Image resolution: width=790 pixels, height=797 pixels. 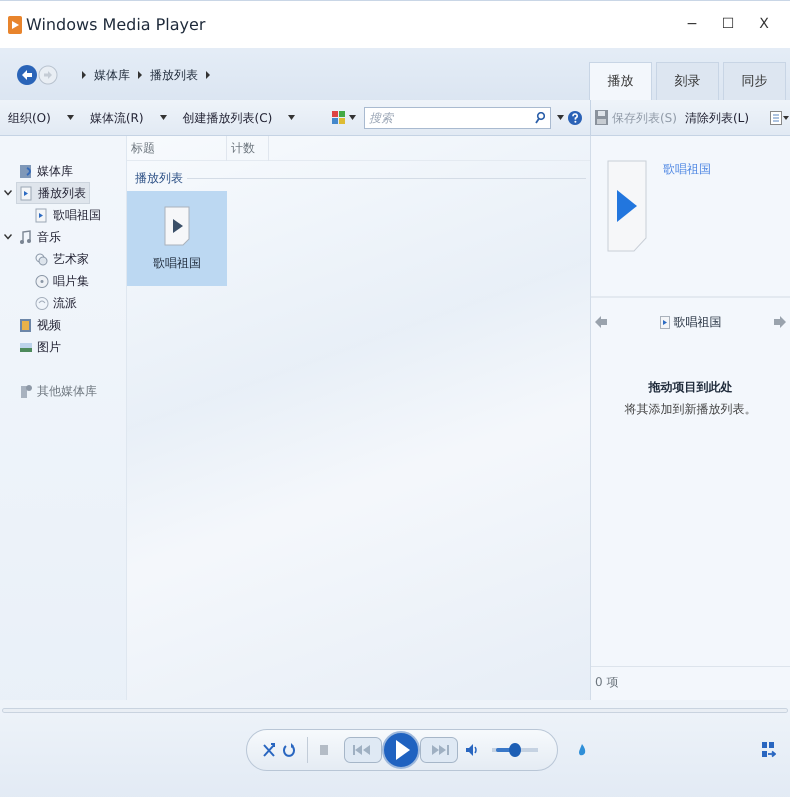 What do you see at coordinates (717, 117) in the screenshot?
I see `clear-list-button: 清除列表(L)` at bounding box center [717, 117].